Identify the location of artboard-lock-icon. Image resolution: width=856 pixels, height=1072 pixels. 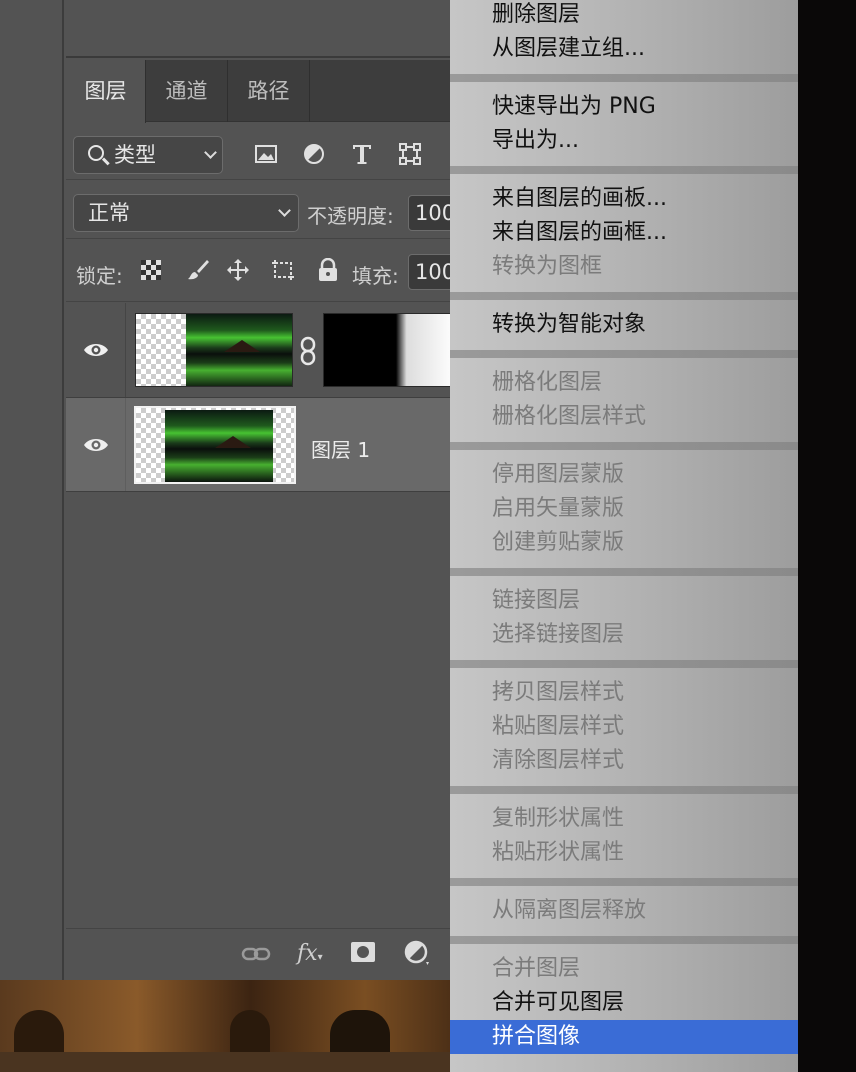
(283, 270).